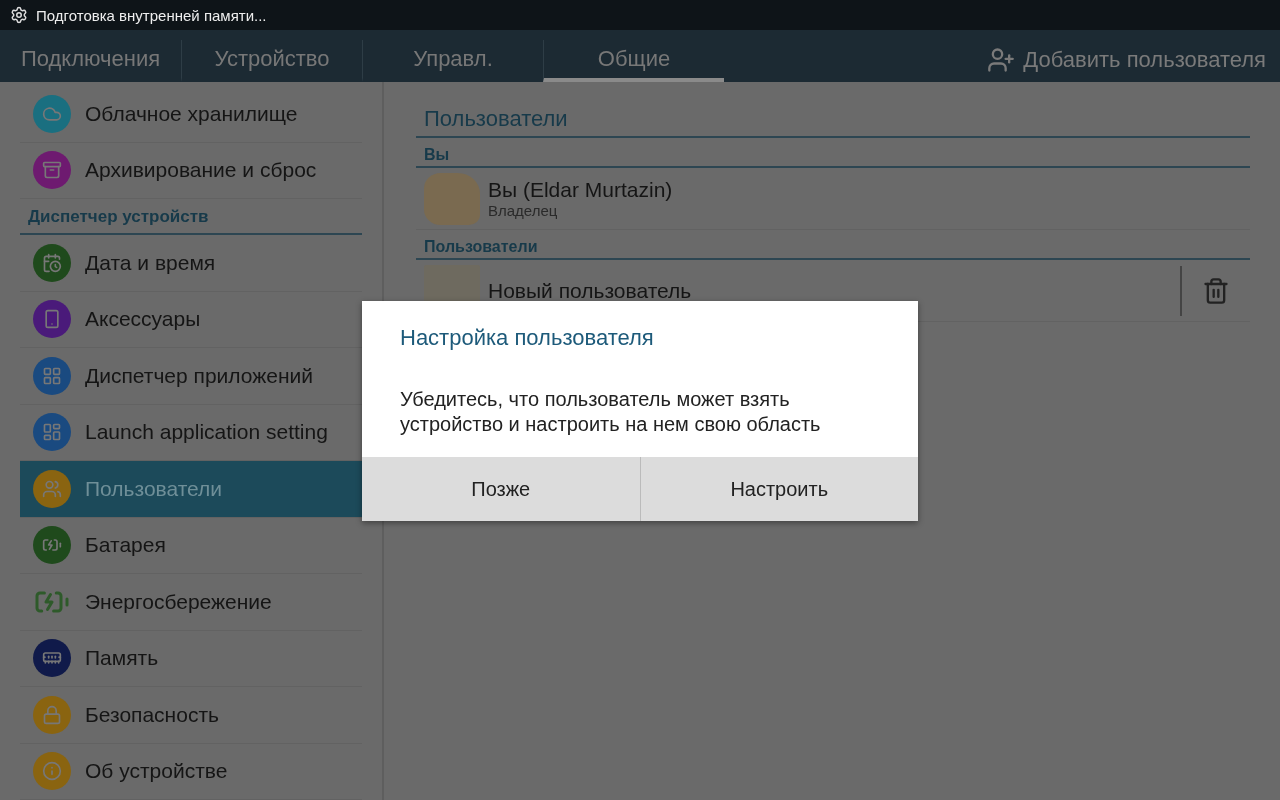 Image resolution: width=1280 pixels, height=800 pixels. What do you see at coordinates (191, 114) in the screenshot?
I see `sidebar-item: Облачное хранилище` at bounding box center [191, 114].